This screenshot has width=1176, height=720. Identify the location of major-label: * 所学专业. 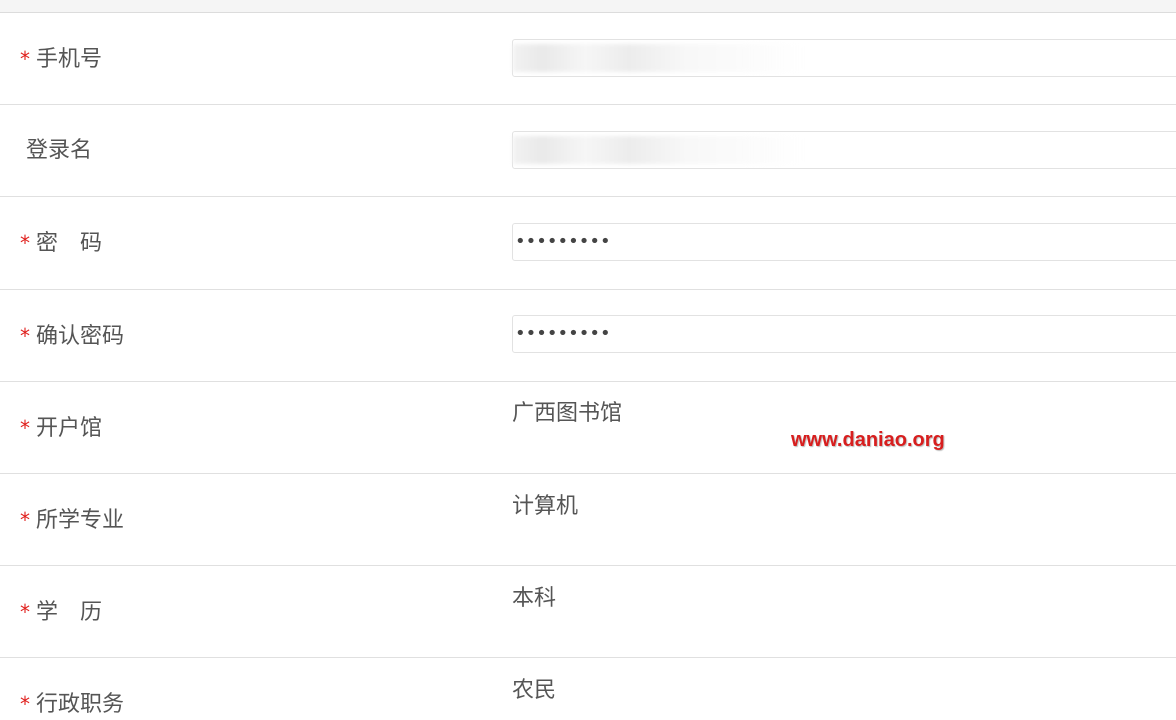
(72, 520).